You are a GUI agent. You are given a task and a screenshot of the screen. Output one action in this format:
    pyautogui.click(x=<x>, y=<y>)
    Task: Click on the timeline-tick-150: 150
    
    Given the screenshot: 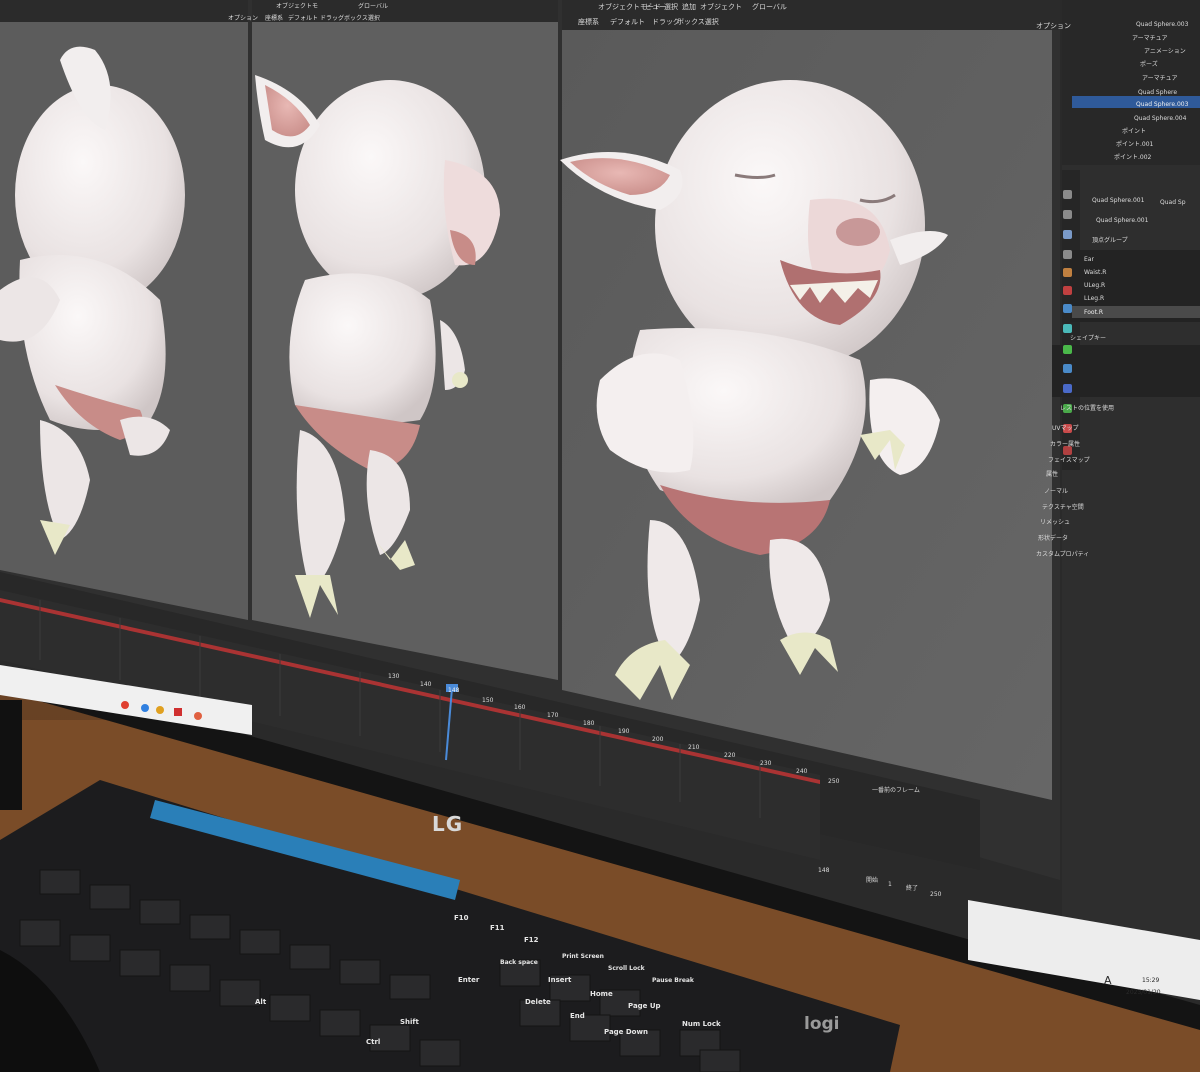 What is the action you would take?
    pyautogui.click(x=488, y=700)
    